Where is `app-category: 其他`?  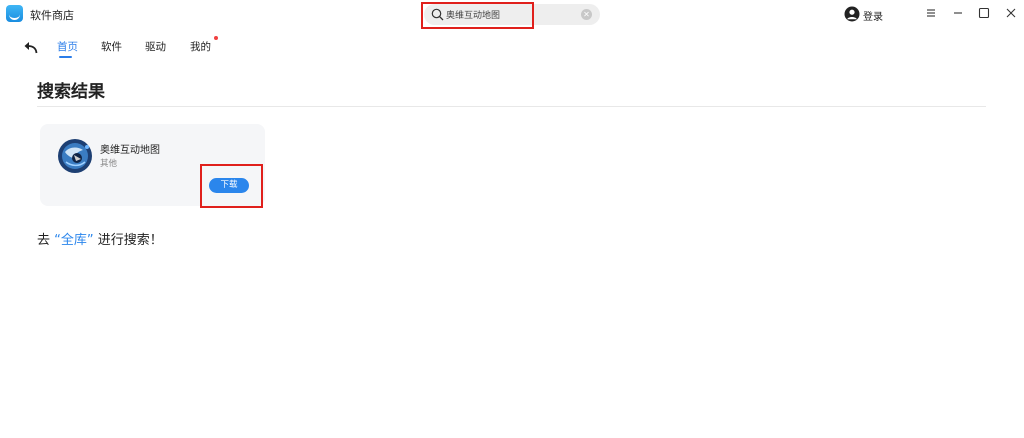 app-category: 其他 is located at coordinates (109, 164).